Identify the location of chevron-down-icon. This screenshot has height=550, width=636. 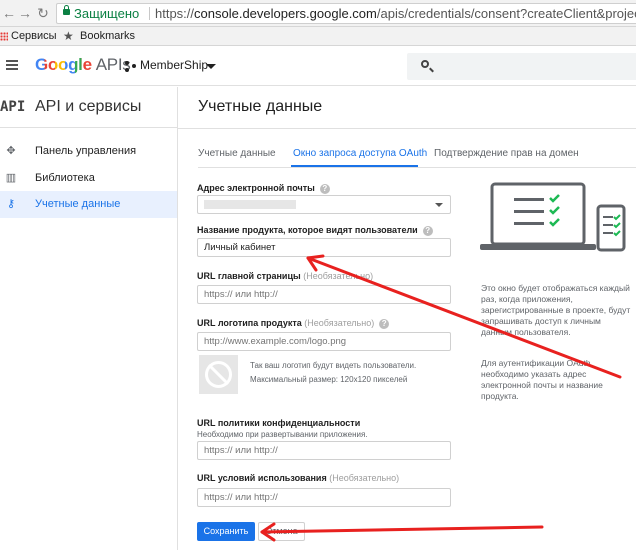
(211, 66).